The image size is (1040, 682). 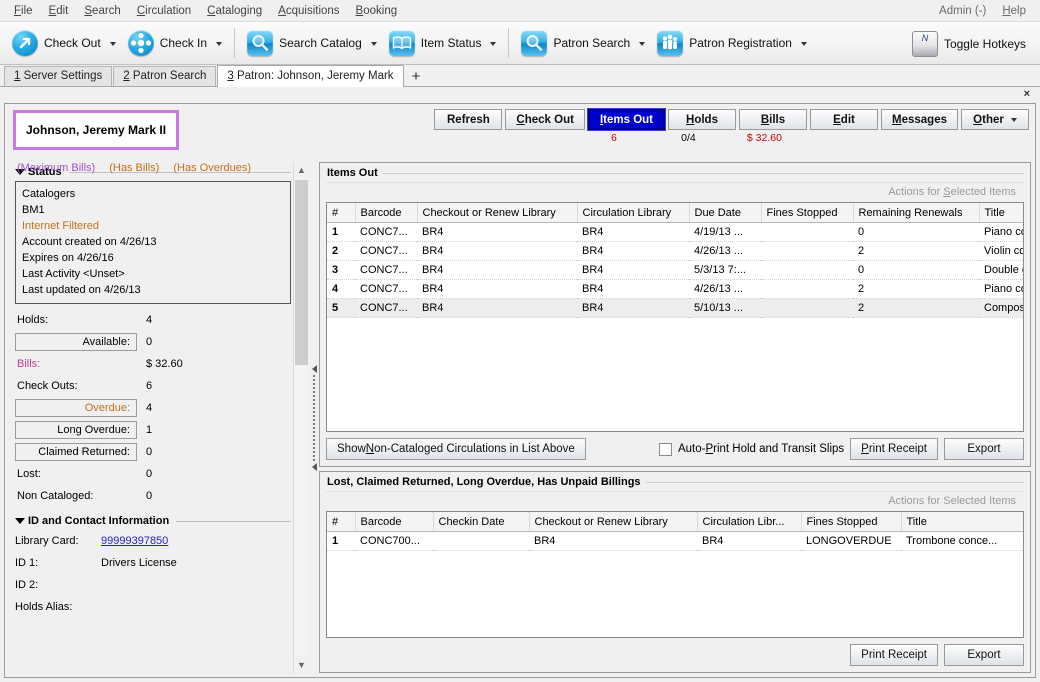 What do you see at coordinates (583, 43) in the screenshot?
I see `toolbar-patron-search-button: Patron Search` at bounding box center [583, 43].